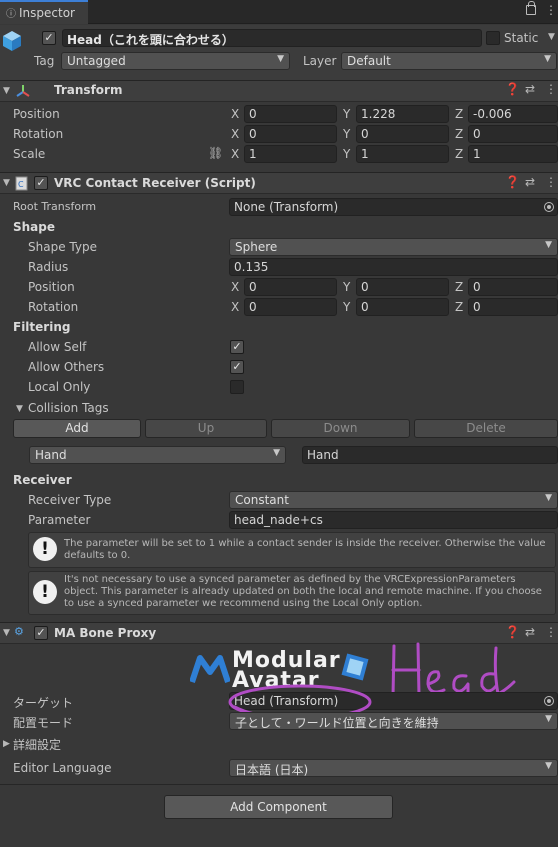 The height and width of the screenshot is (847, 558). I want to click on allow-others-checkbox: ✓, so click(237, 367).